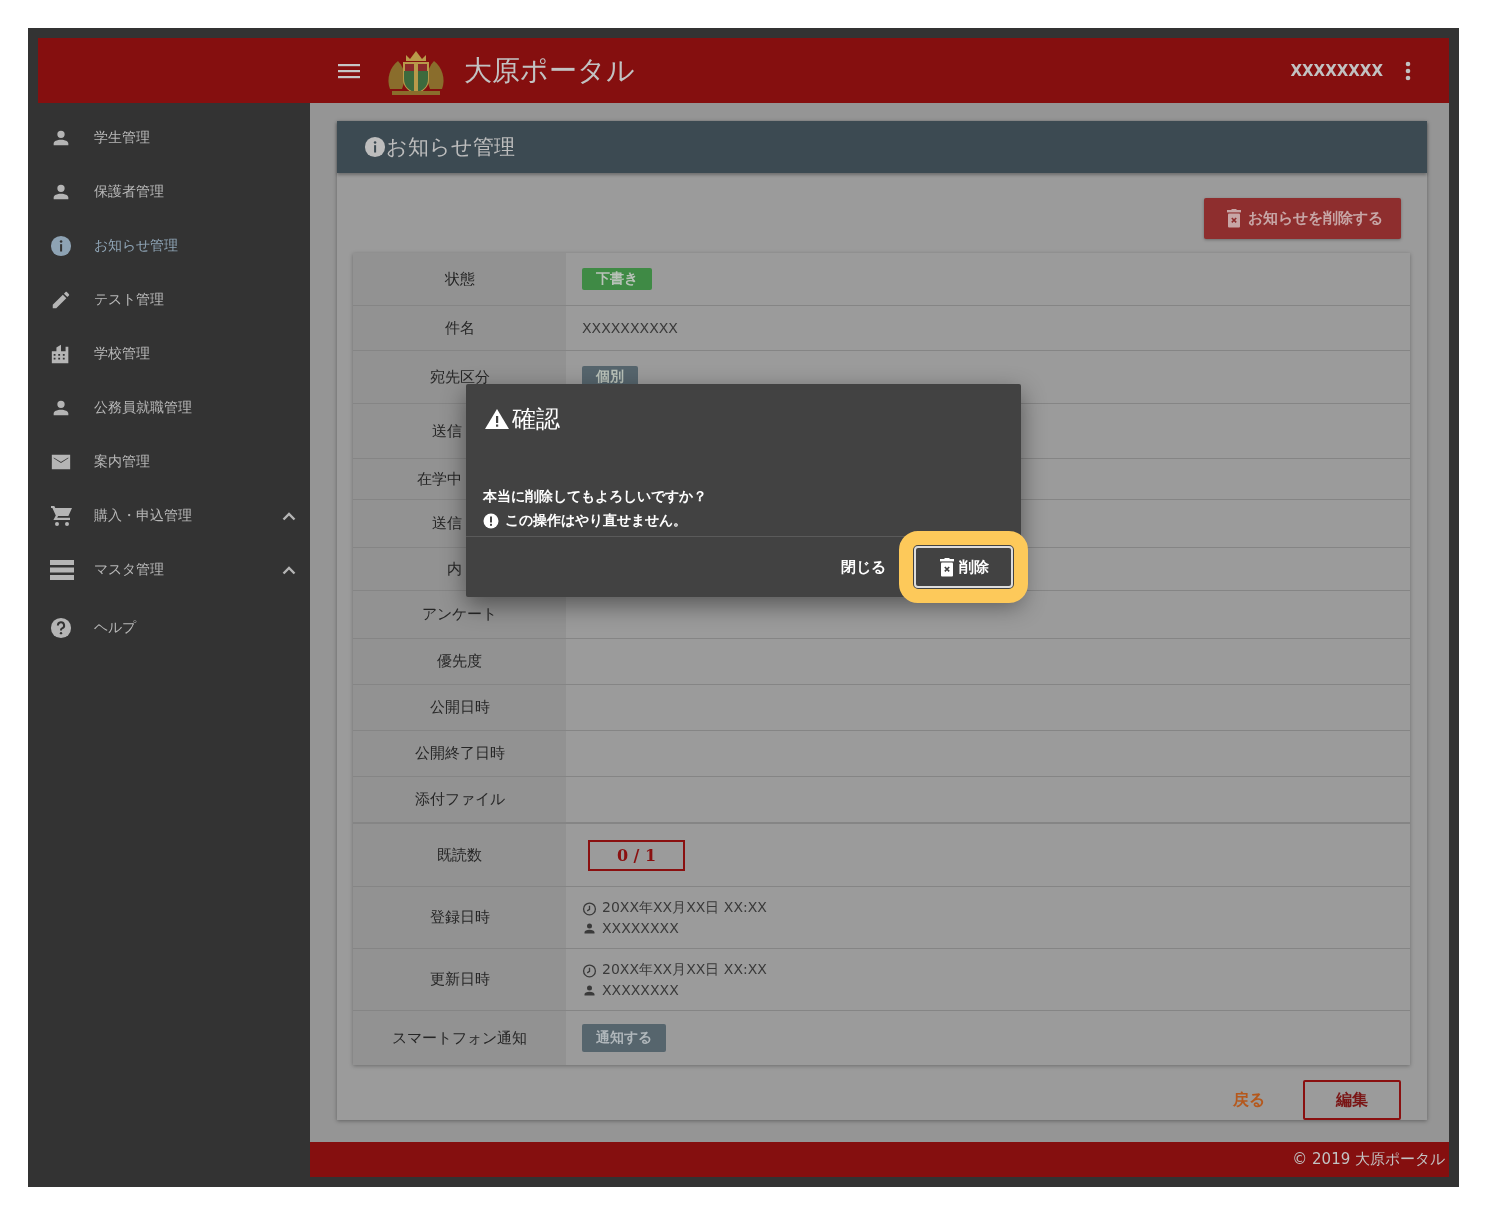 This screenshot has width=1486, height=1214. I want to click on copyright-text: © 2019 大原ポータル, so click(1368, 1159).